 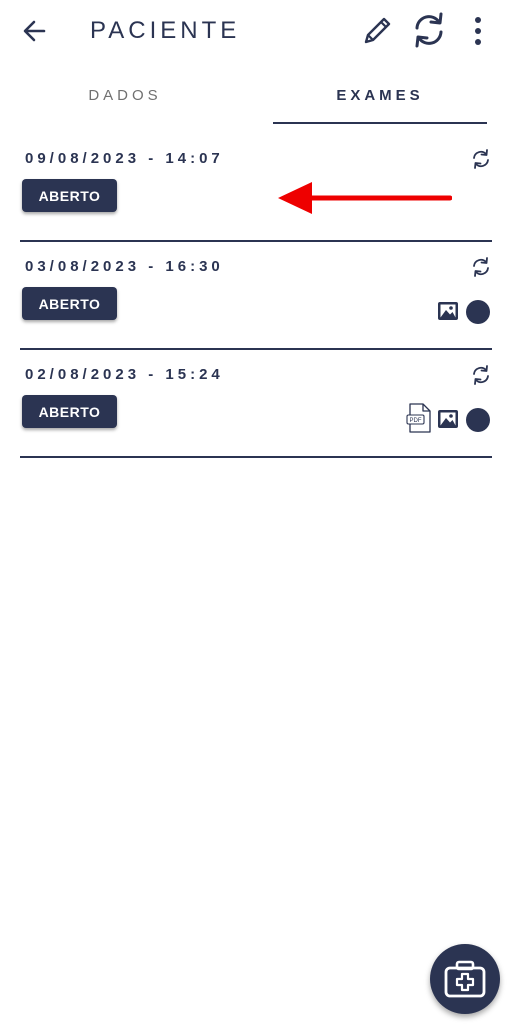 I want to click on edit-button, so click(x=377, y=31).